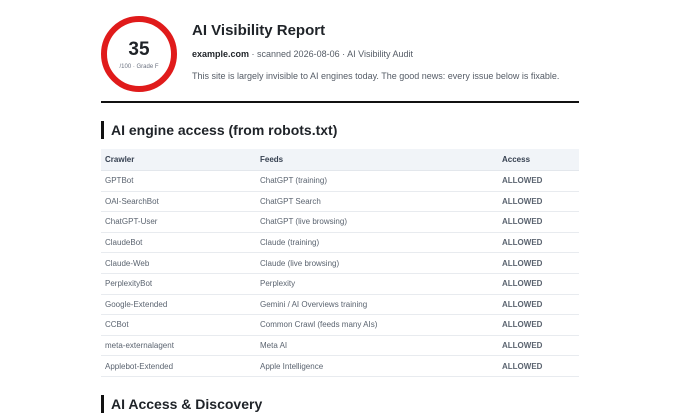 The image size is (680, 413). Describe the element at coordinates (139, 67) in the screenshot. I see `score-grade: /100 · Grade F` at that location.